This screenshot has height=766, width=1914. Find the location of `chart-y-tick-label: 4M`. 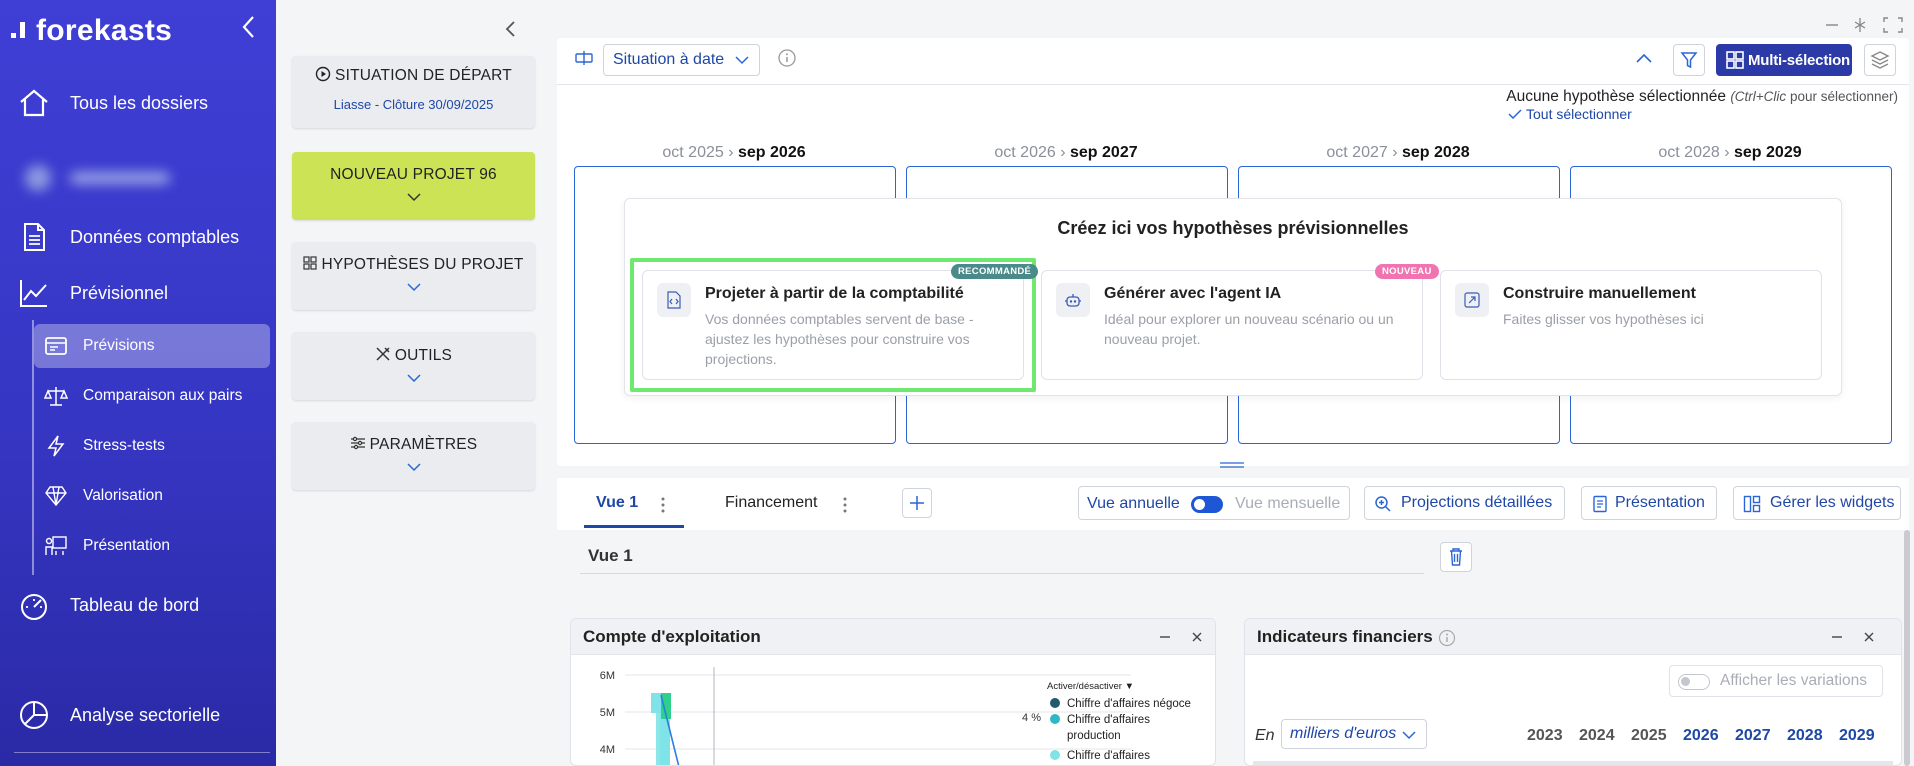

chart-y-tick-label: 4M is located at coordinates (607, 750).